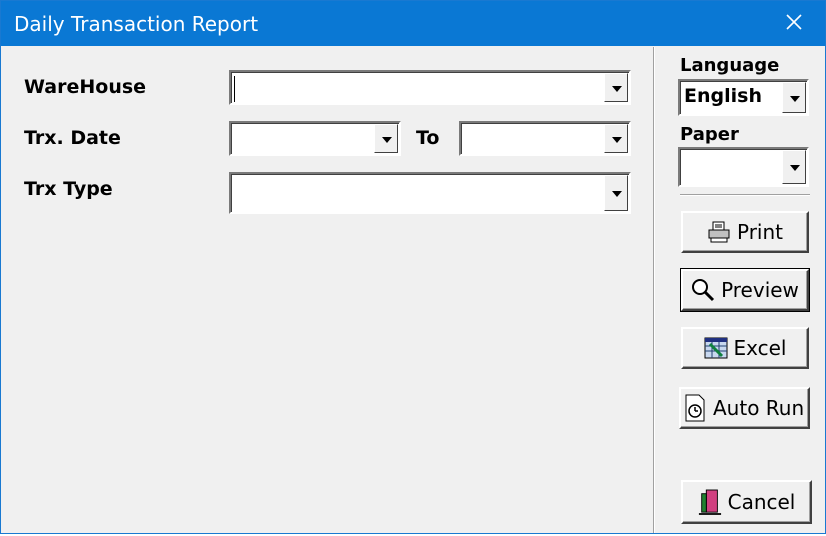 Image resolution: width=826 pixels, height=536 pixels. What do you see at coordinates (745, 194) in the screenshot?
I see `horizontal-divider` at bounding box center [745, 194].